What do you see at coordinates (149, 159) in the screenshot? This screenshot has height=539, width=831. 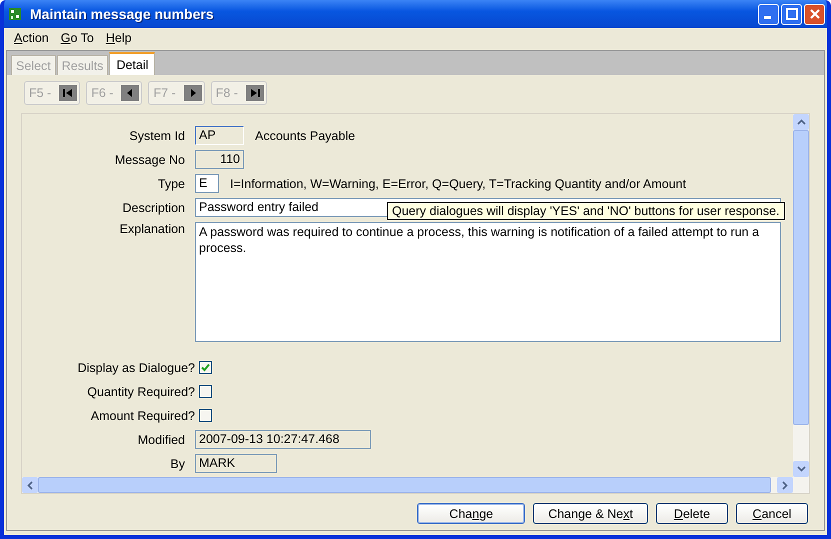 I see `field-label: Message No` at bounding box center [149, 159].